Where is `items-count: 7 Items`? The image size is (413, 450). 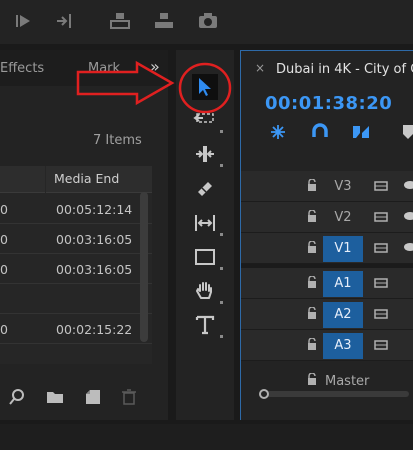 items-count: 7 Items is located at coordinates (117, 140).